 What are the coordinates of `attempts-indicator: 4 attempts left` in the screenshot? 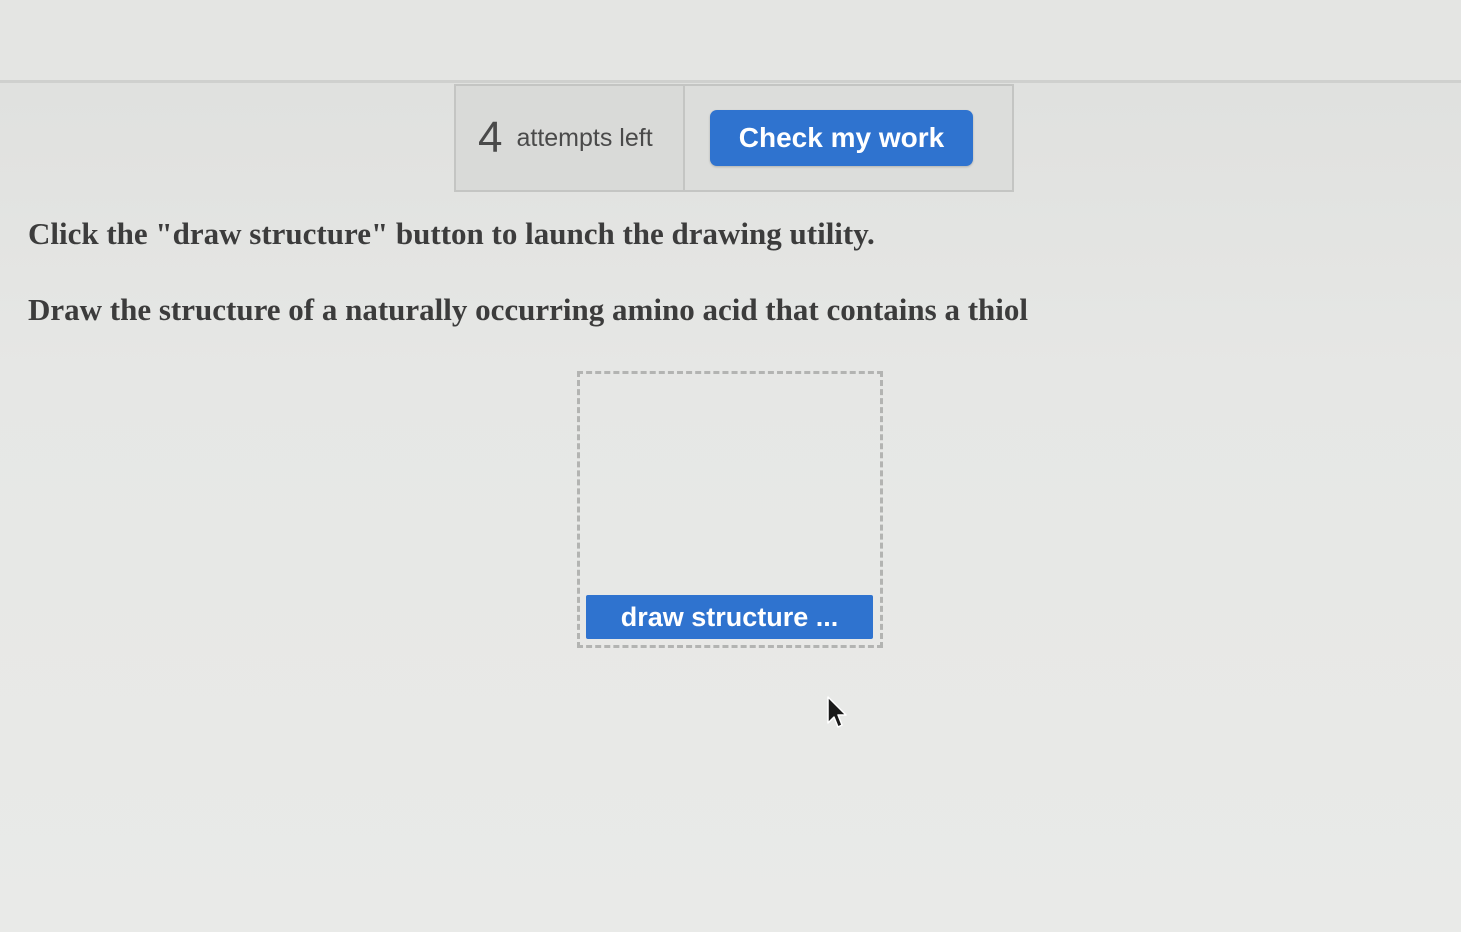 It's located at (570, 138).